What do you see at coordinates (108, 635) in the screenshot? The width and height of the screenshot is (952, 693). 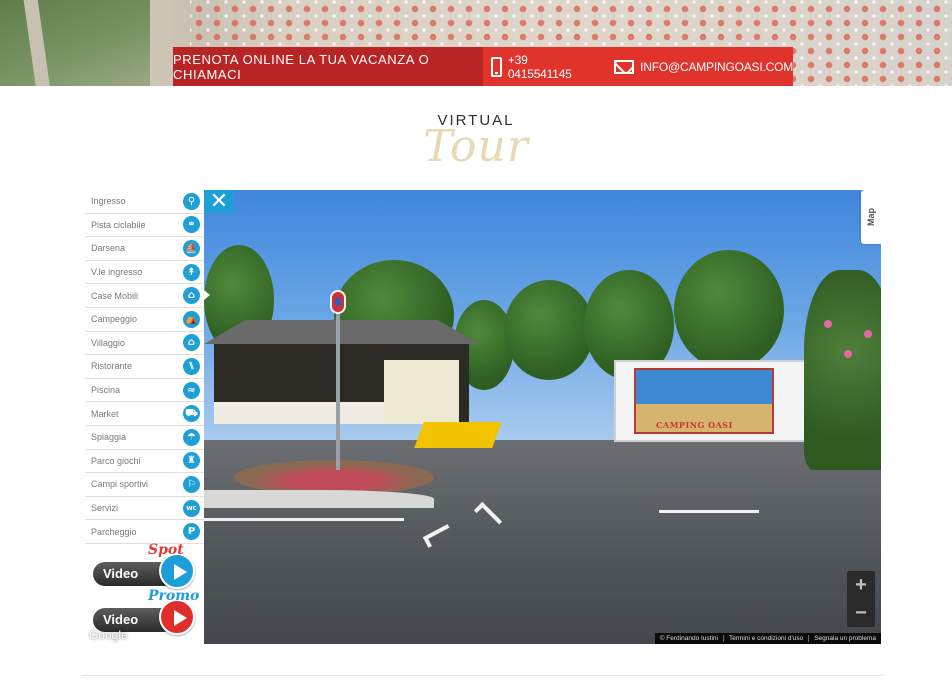 I see `google-logo: Google` at bounding box center [108, 635].